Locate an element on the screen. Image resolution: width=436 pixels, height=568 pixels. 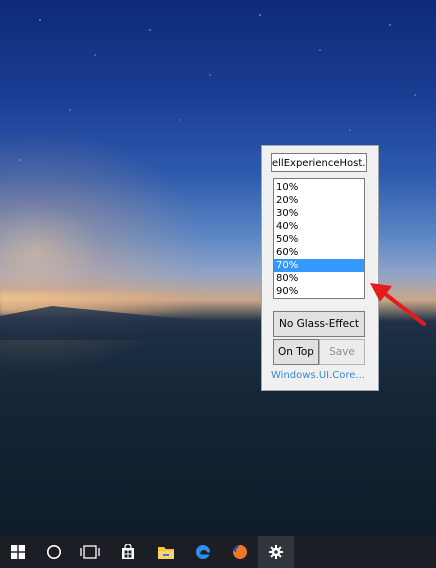
task-view-button is located at coordinates (90, 552).